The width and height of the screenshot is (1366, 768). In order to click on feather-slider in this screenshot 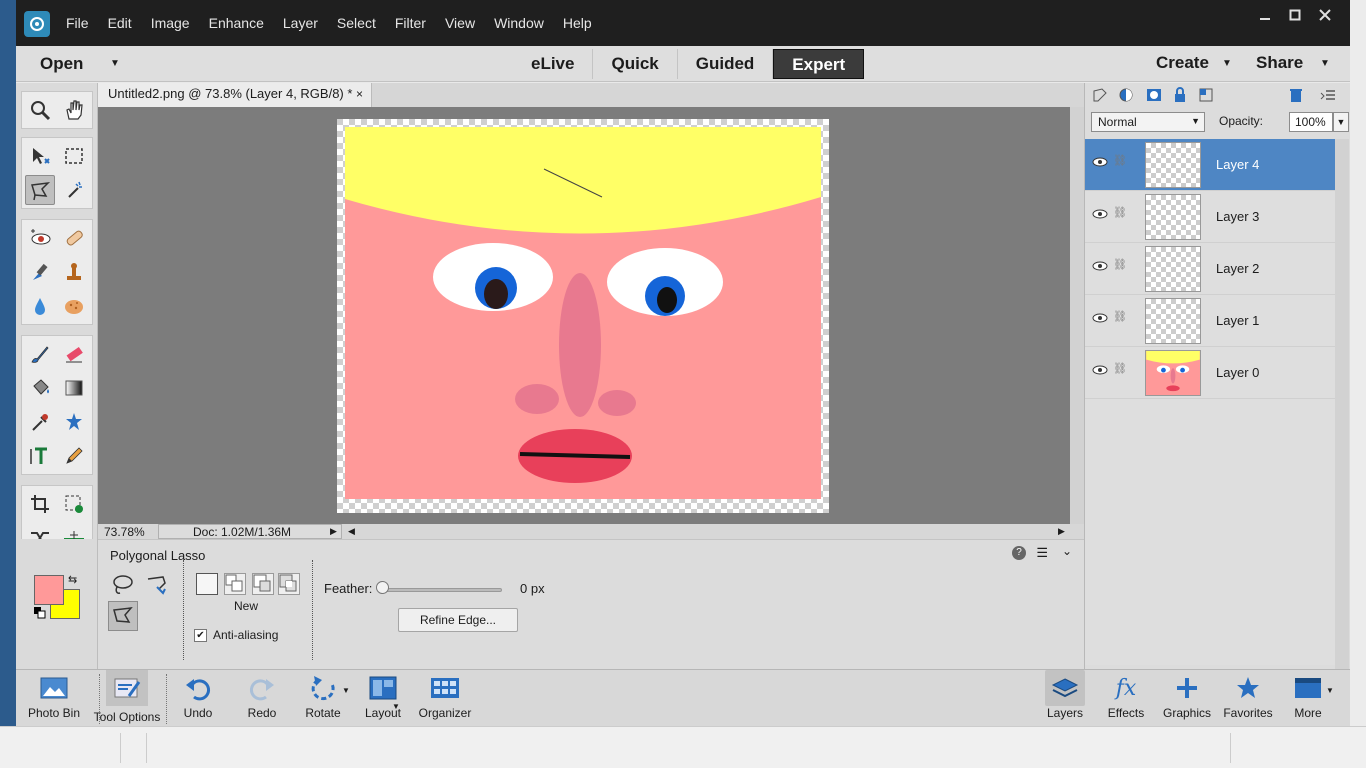, I will do `click(442, 590)`.